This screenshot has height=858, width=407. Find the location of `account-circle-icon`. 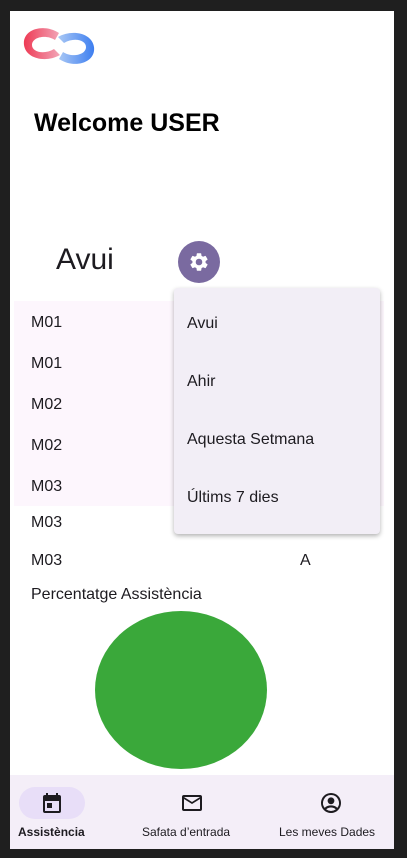

account-circle-icon is located at coordinates (331, 803).